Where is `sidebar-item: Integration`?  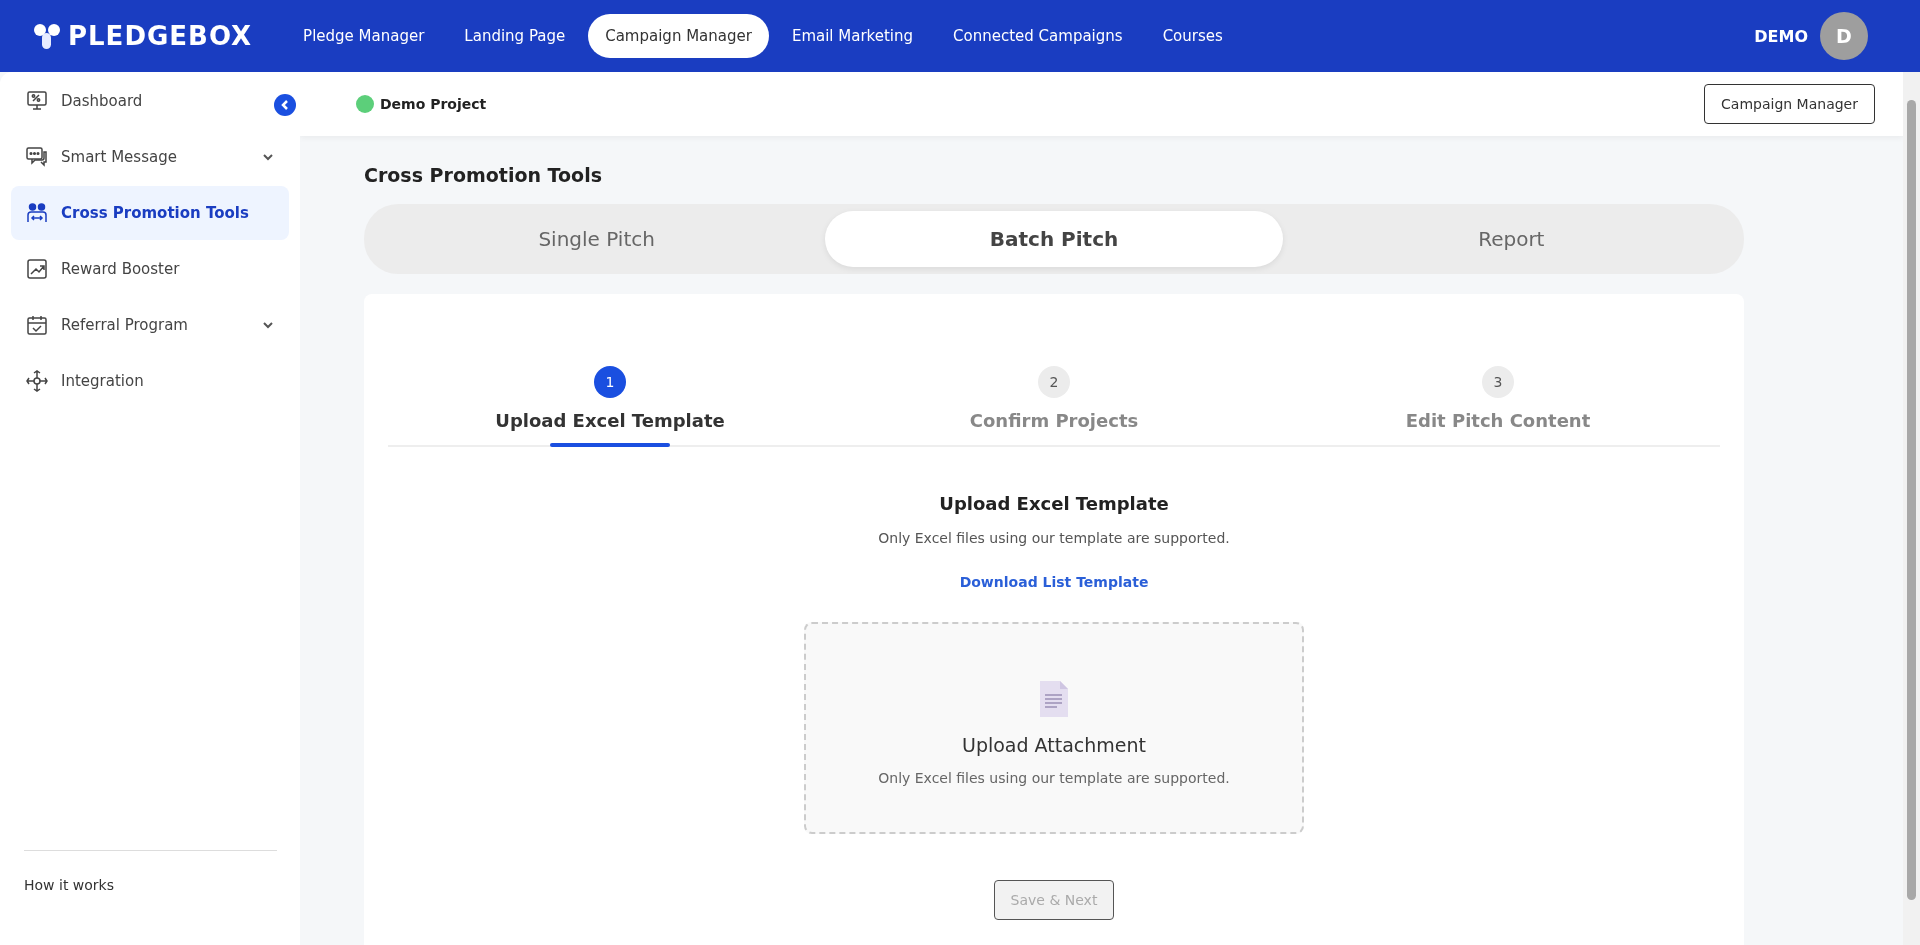 sidebar-item: Integration is located at coordinates (150, 381).